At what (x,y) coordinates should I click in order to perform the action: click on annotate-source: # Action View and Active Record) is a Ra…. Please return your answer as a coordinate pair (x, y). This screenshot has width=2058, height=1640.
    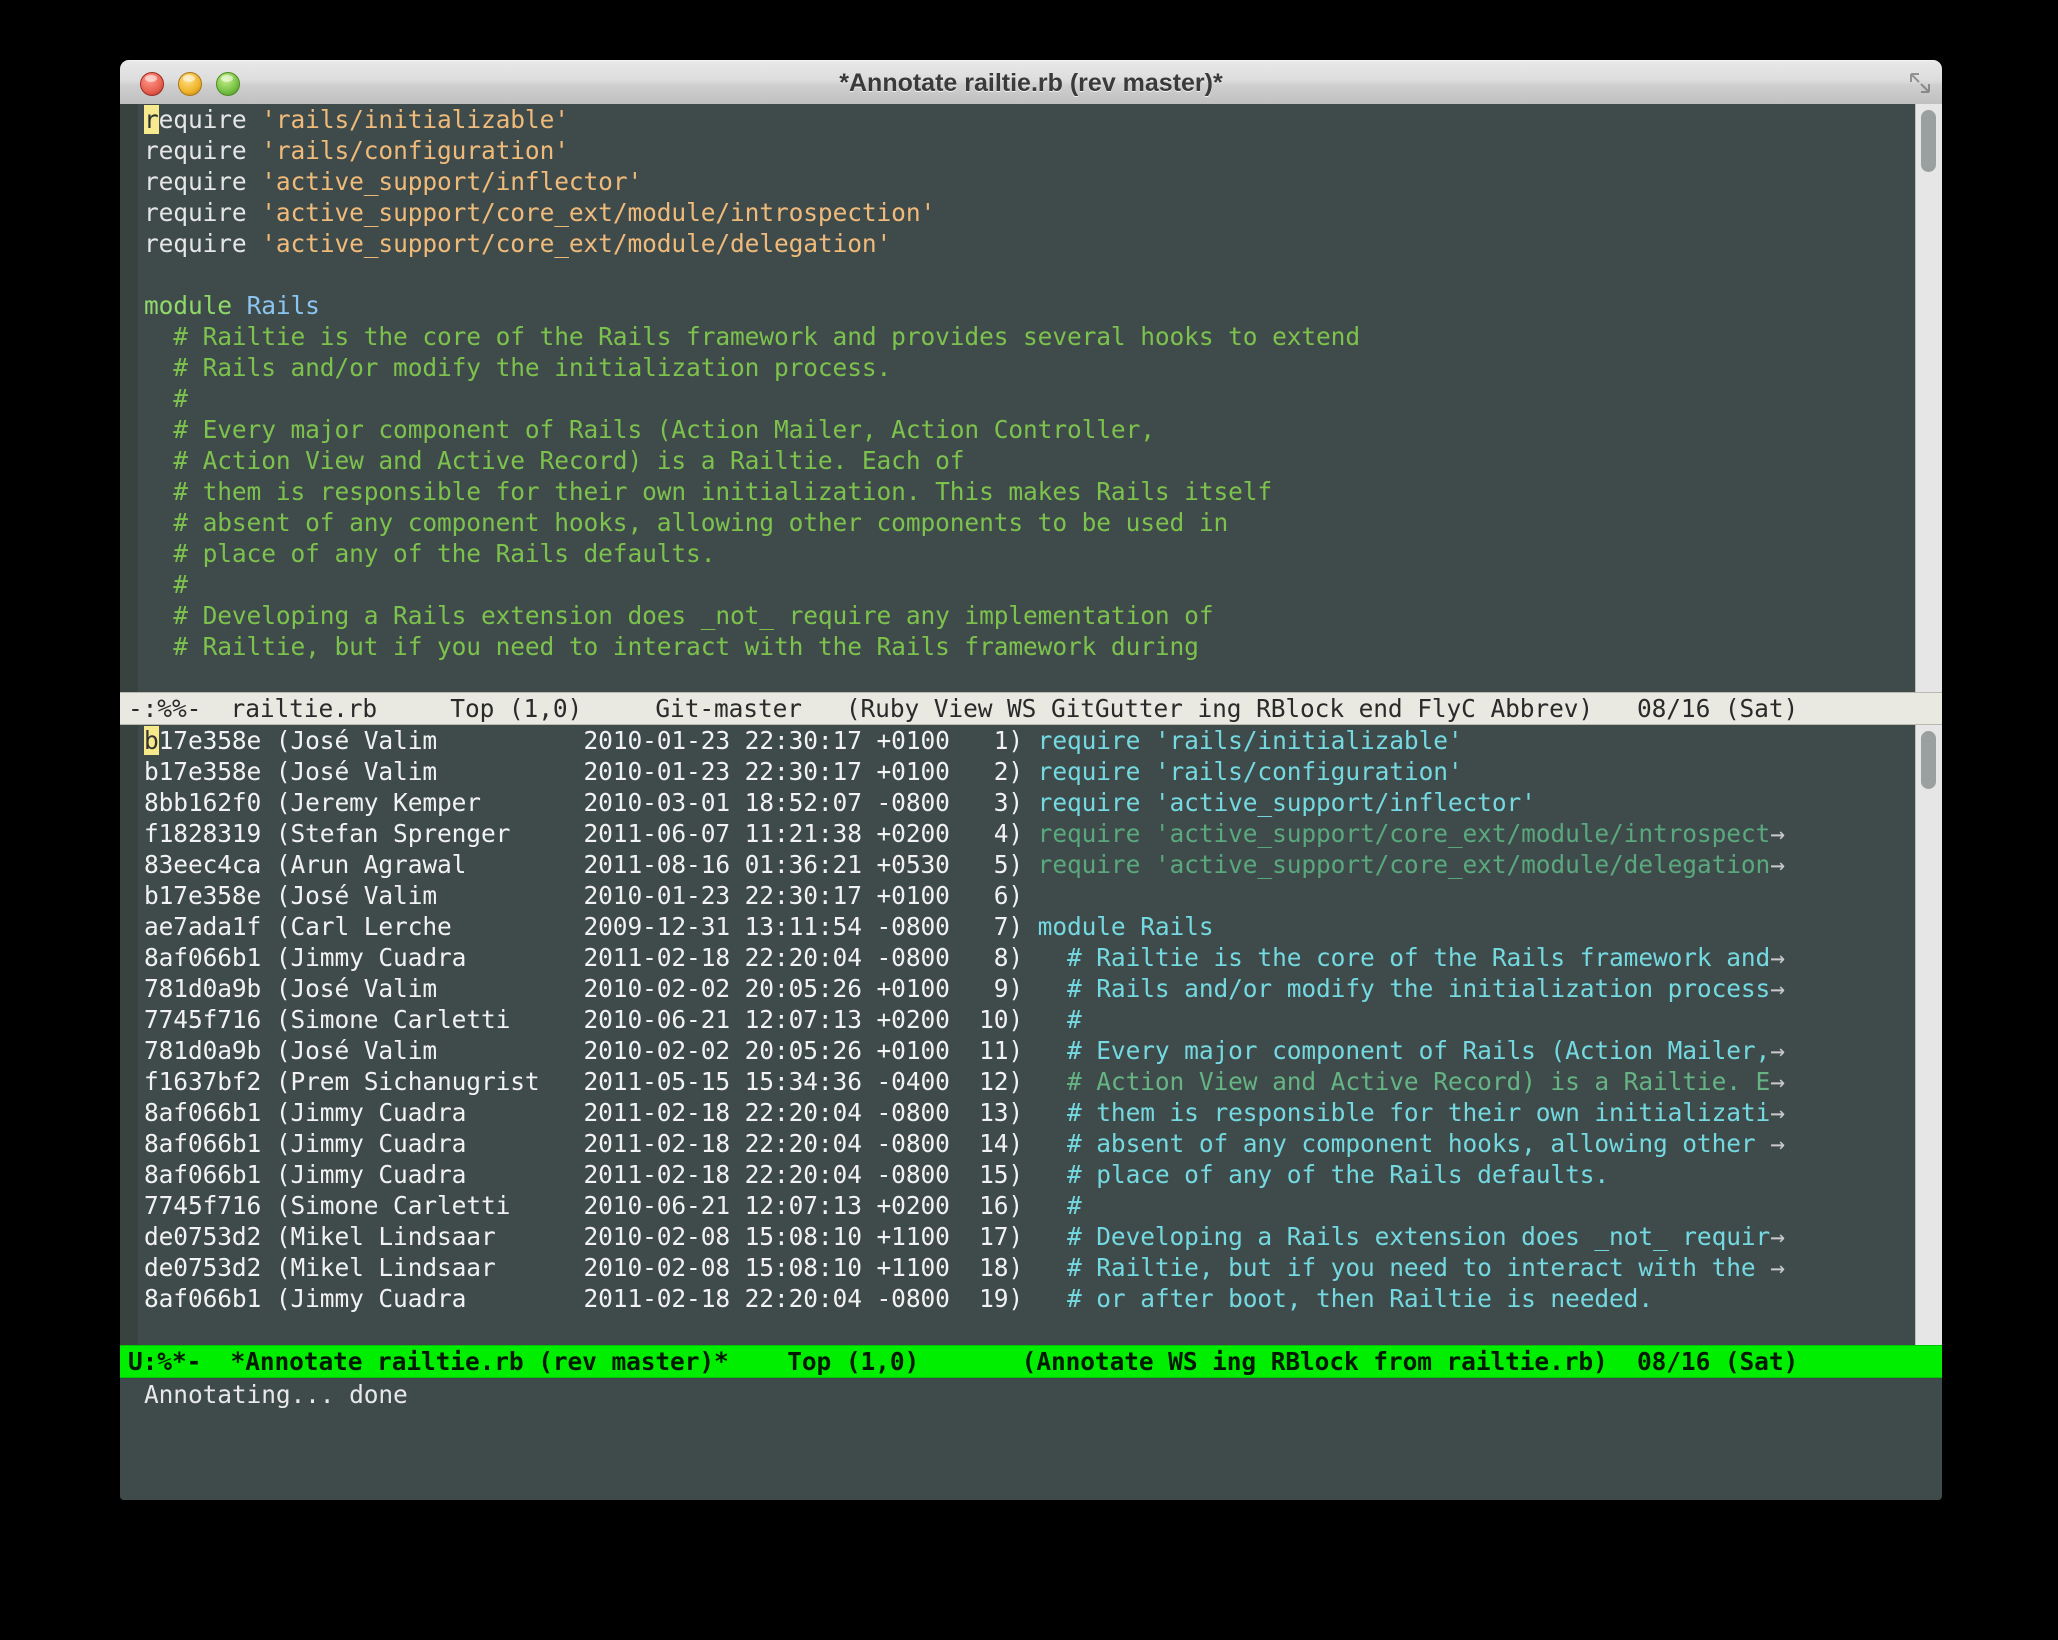
    Looking at the image, I should click on (1404, 1081).